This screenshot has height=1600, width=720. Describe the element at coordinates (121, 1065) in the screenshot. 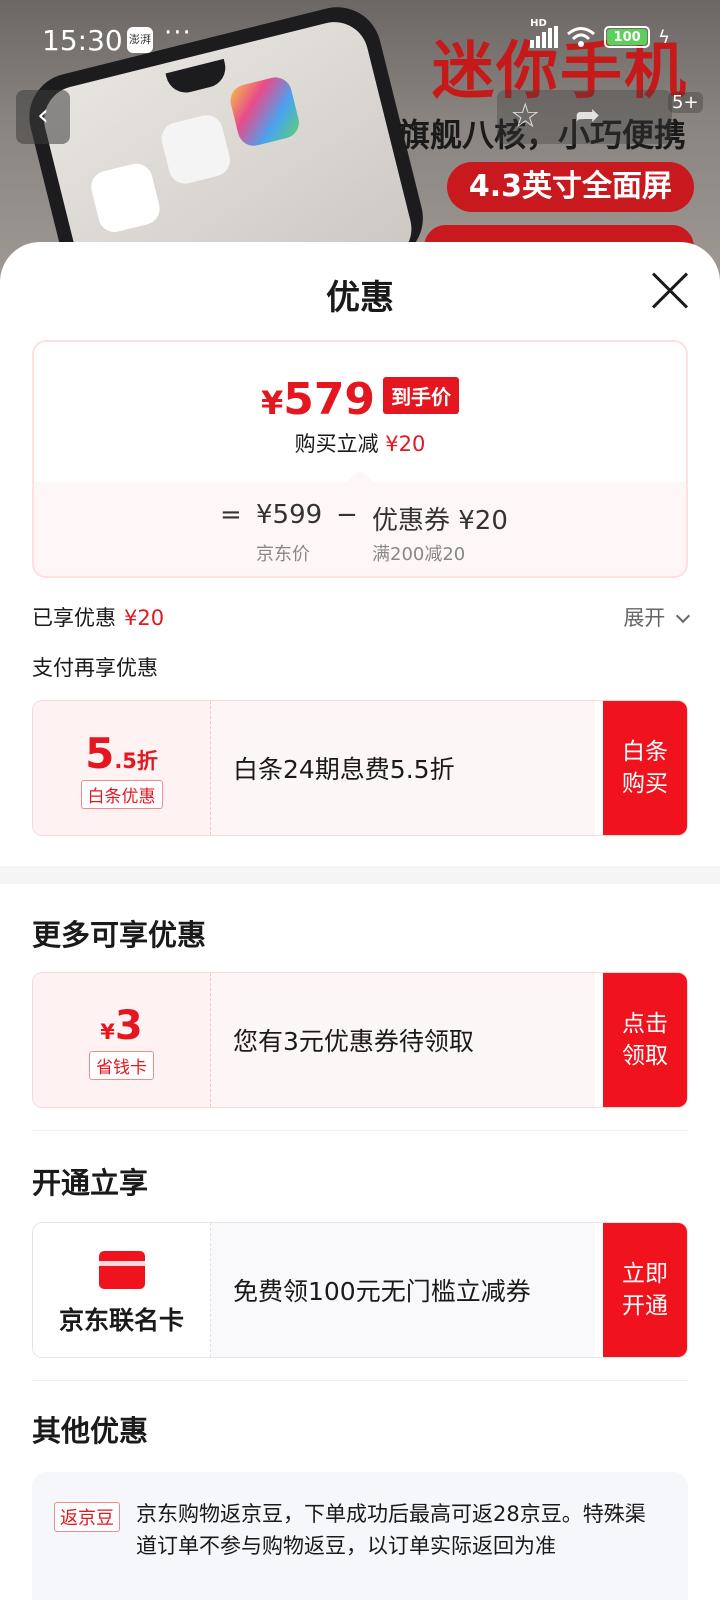

I see `saving-card-badge: 省钱卡` at that location.